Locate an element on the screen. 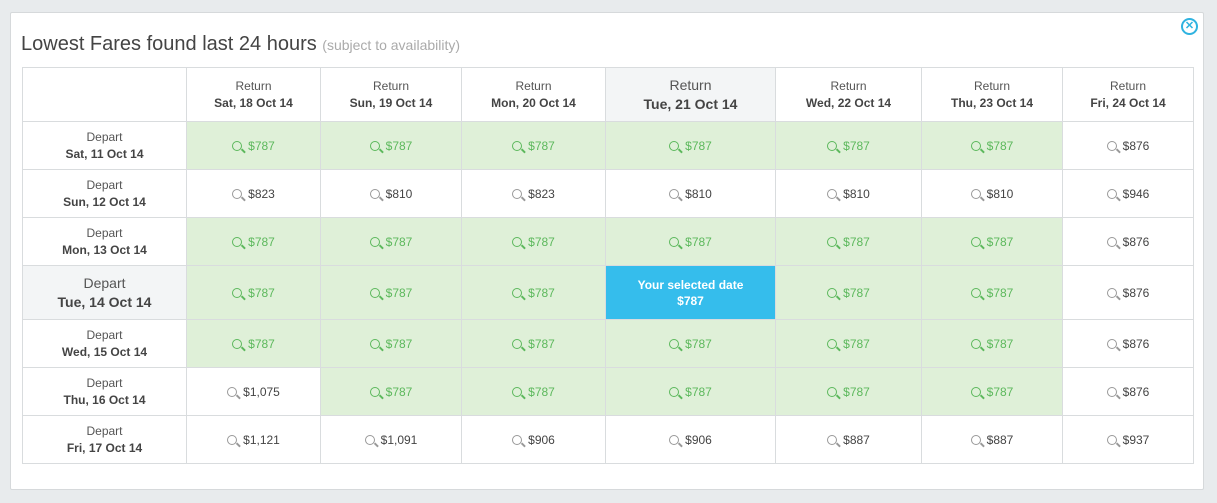 The image size is (1217, 503). fare-cell: $1,121 is located at coordinates (253, 439).